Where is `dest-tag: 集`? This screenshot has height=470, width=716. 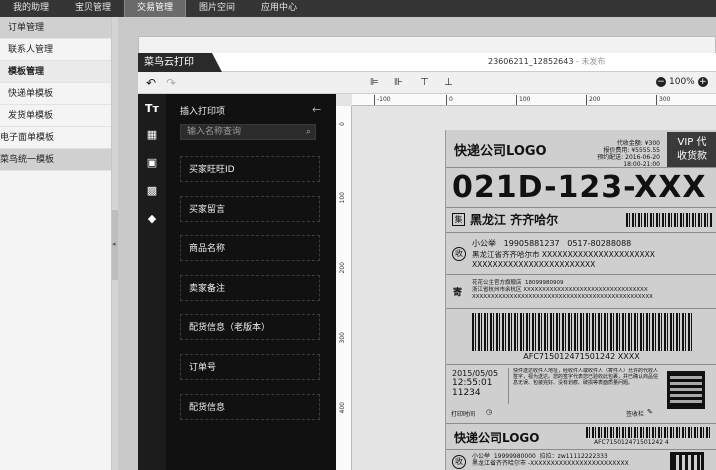 dest-tag: 集 is located at coordinates (458, 219).